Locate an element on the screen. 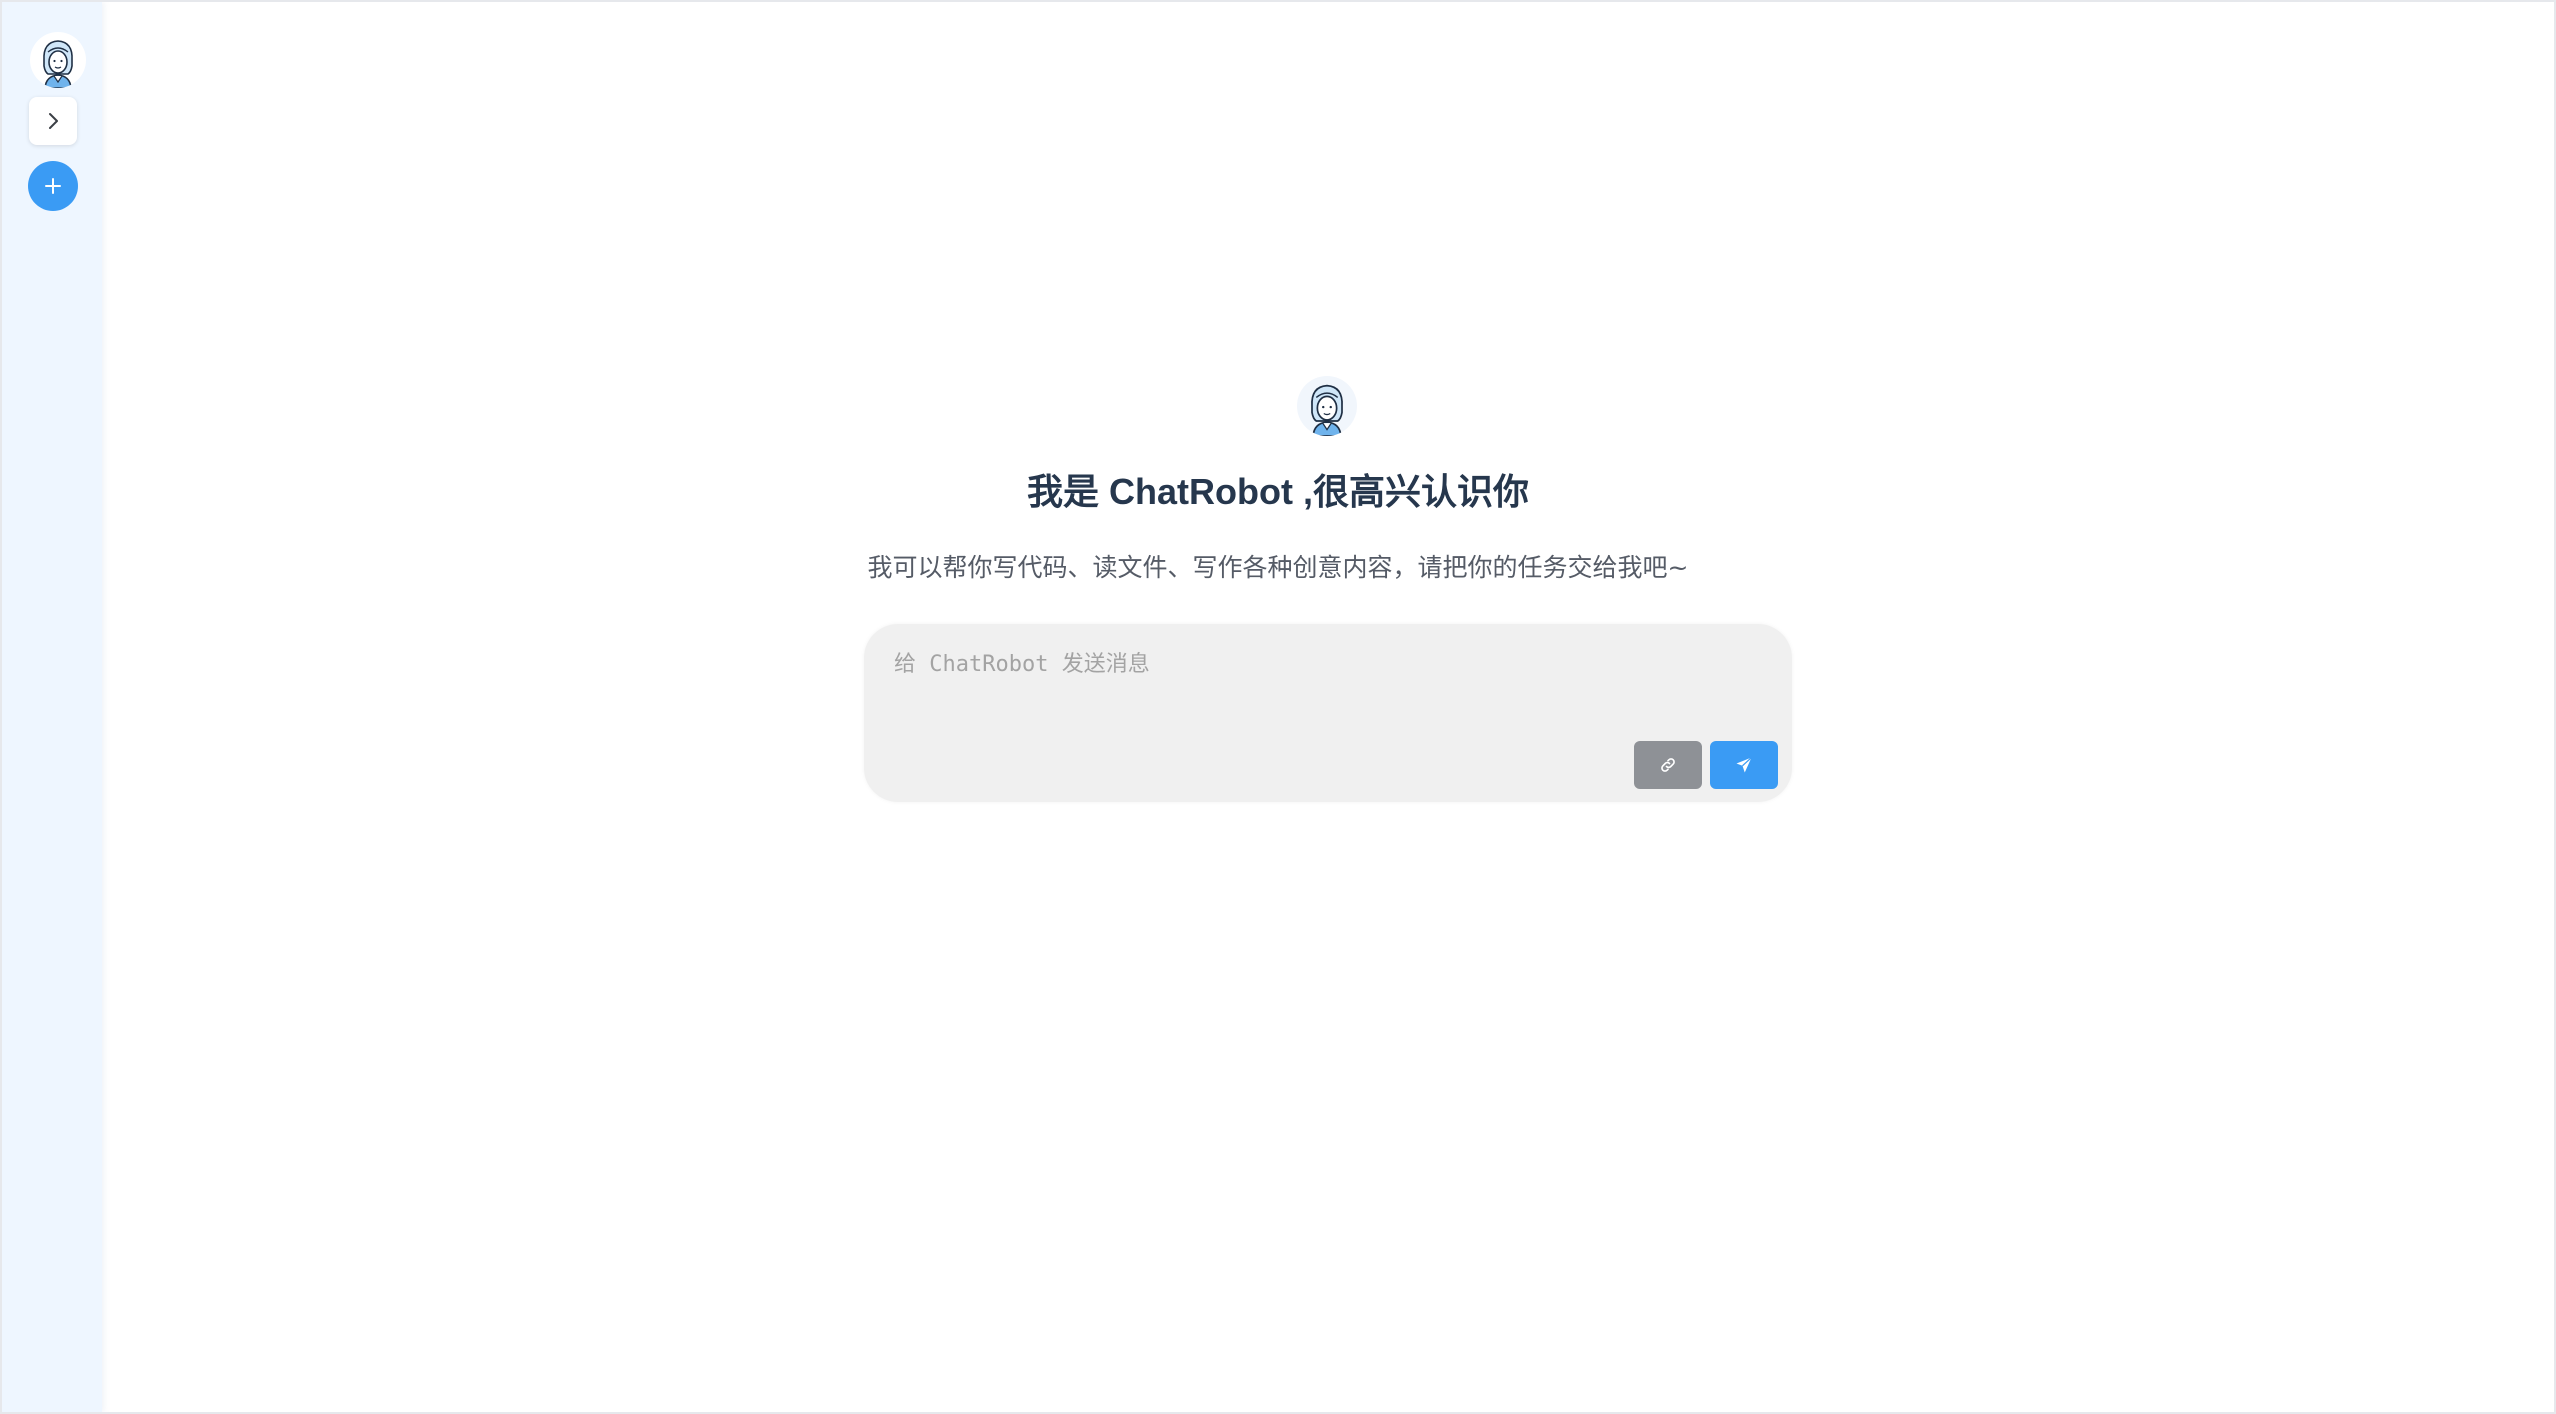 Image resolution: width=2556 pixels, height=1414 pixels. attach-file-button is located at coordinates (1668, 765).